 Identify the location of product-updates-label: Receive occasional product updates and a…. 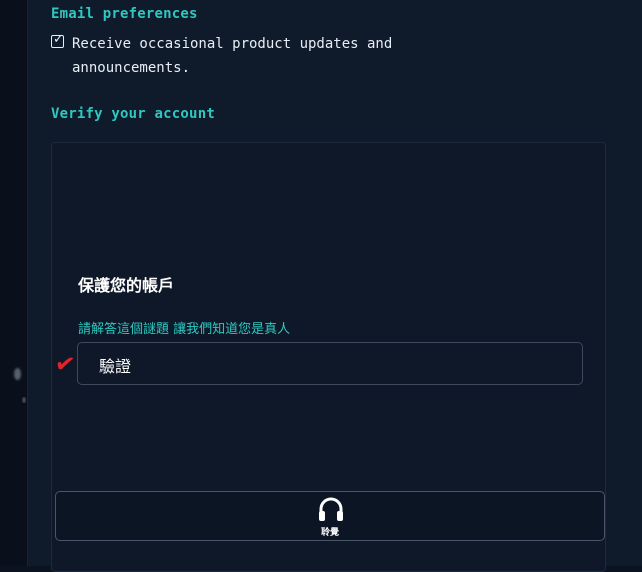
(232, 56).